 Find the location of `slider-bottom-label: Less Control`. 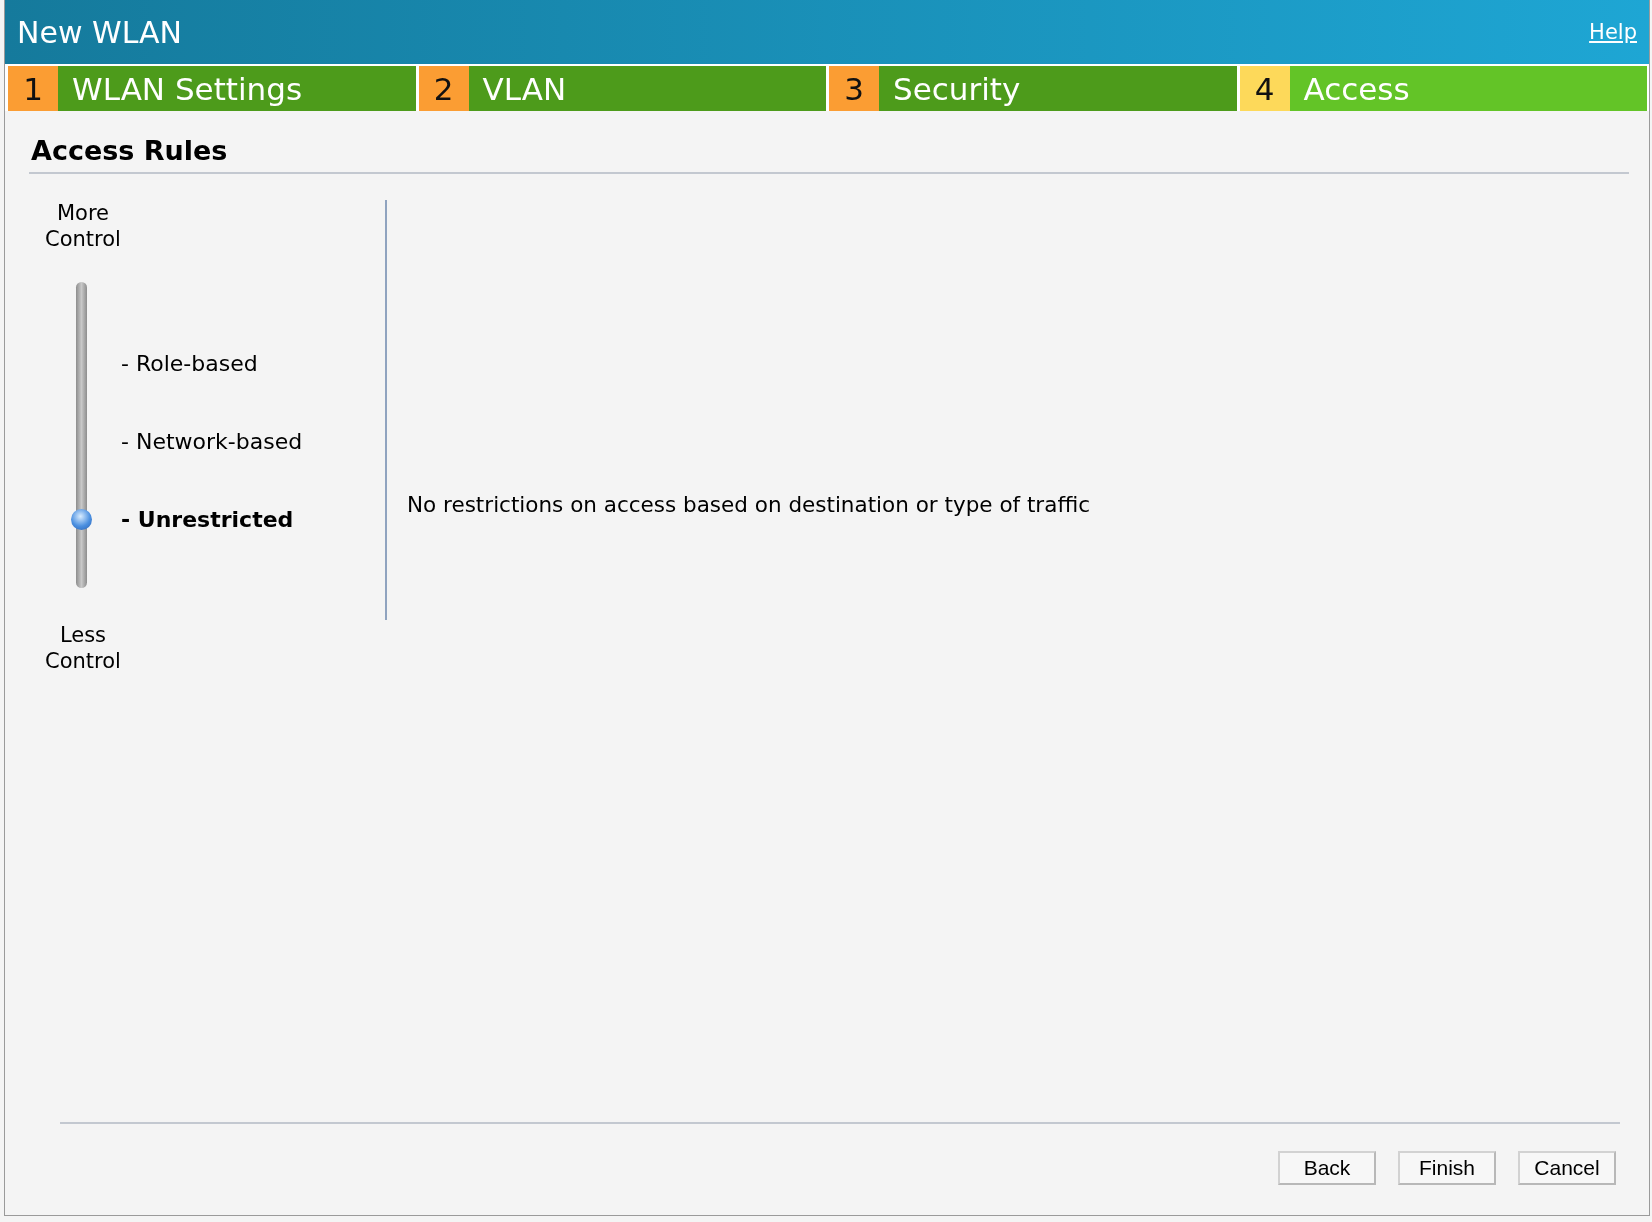

slider-bottom-label: Less Control is located at coordinates (83, 648).